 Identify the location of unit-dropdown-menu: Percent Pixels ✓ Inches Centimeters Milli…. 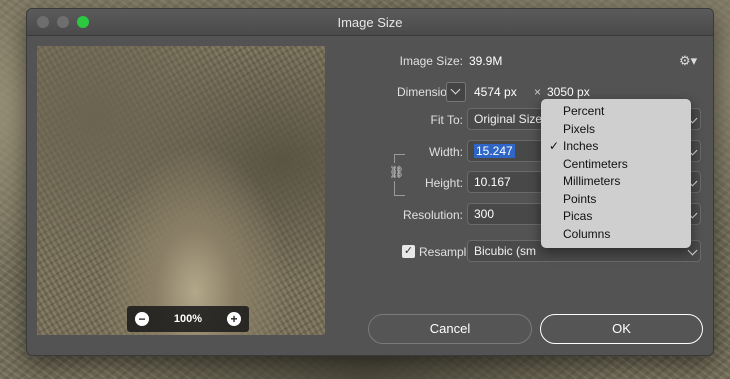
(616, 173).